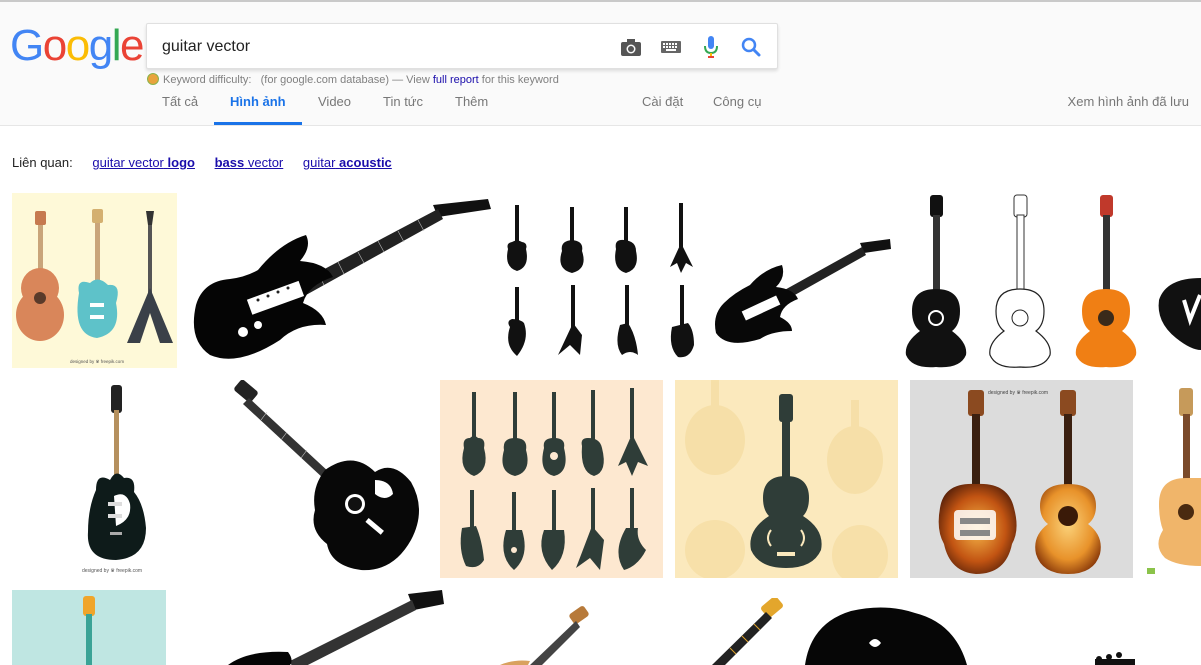  I want to click on full-report-link: full report, so click(456, 80).